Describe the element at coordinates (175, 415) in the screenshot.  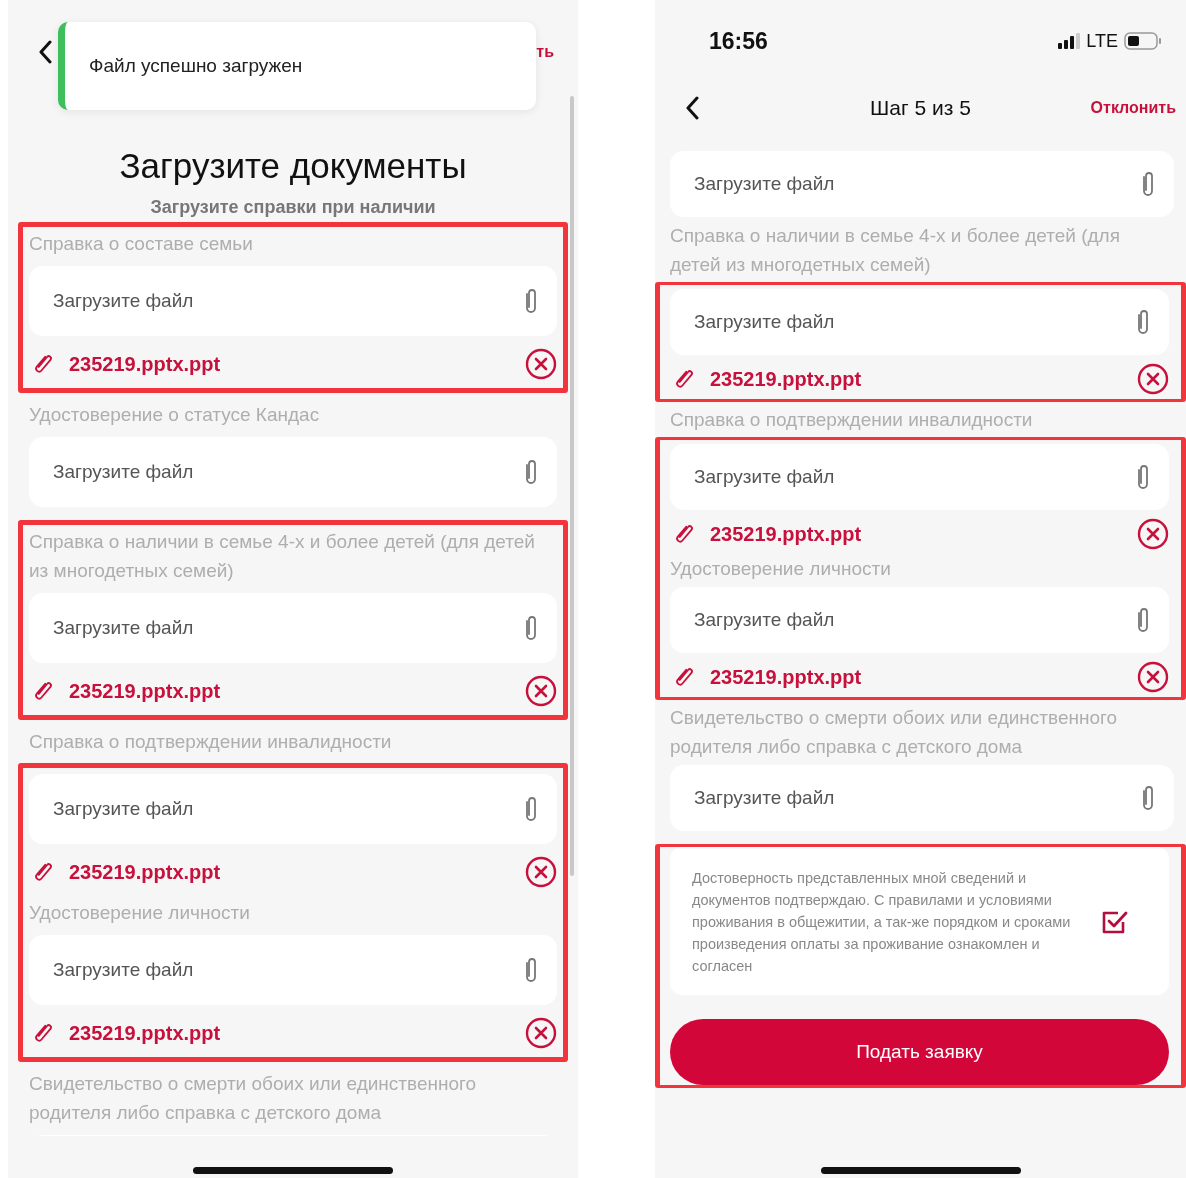
I see `document-label: Удостоверение о статусе Кандас` at that location.